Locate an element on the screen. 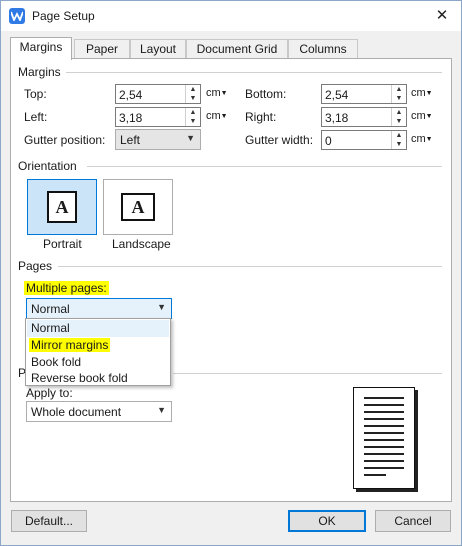 Image resolution: width=462 pixels, height=546 pixels. bottom-unit-dropdown: cm▼ is located at coordinates (422, 93).